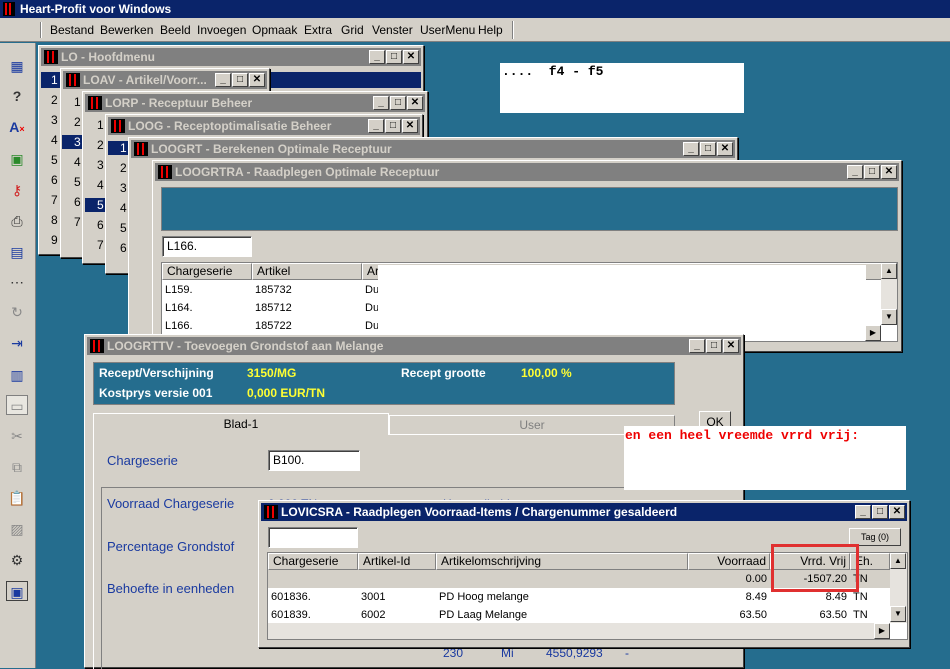 The image size is (950, 669). I want to click on menu-extra: Extra, so click(318, 30).